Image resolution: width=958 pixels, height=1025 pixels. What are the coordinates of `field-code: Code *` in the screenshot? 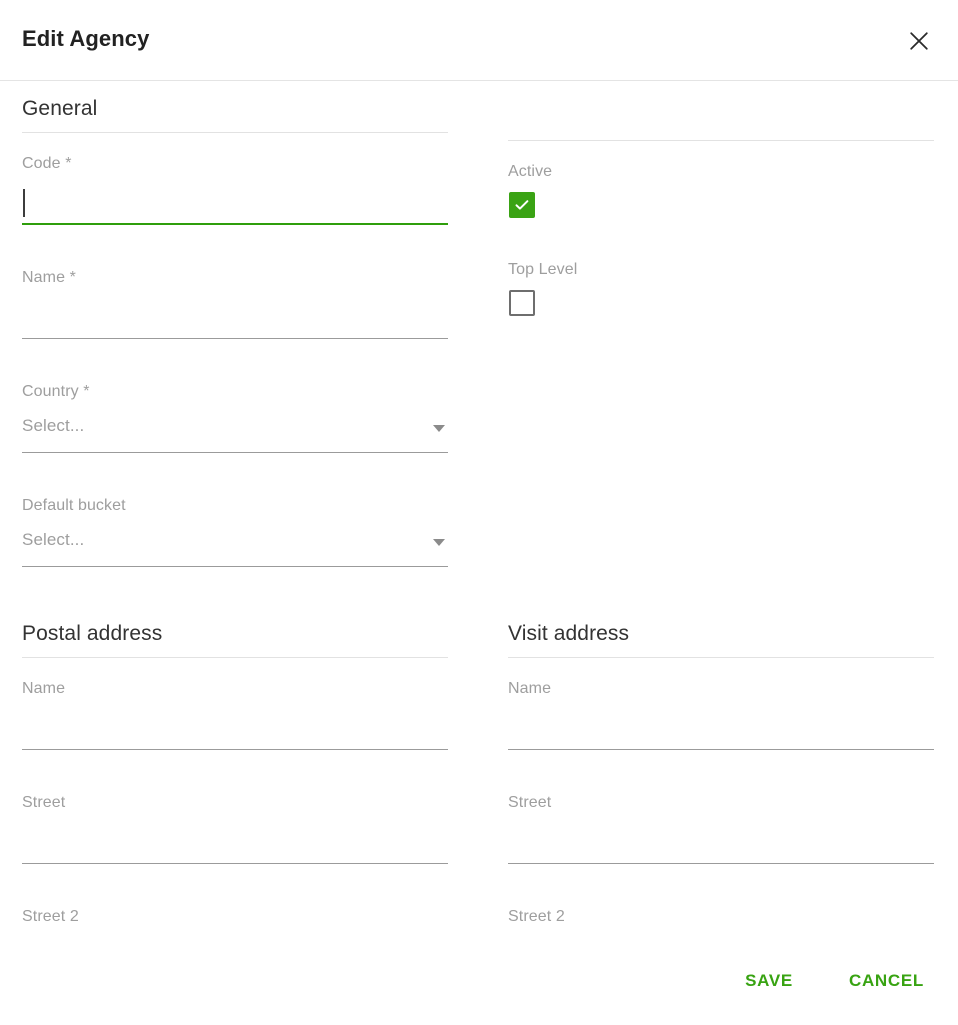 It's located at (235, 190).